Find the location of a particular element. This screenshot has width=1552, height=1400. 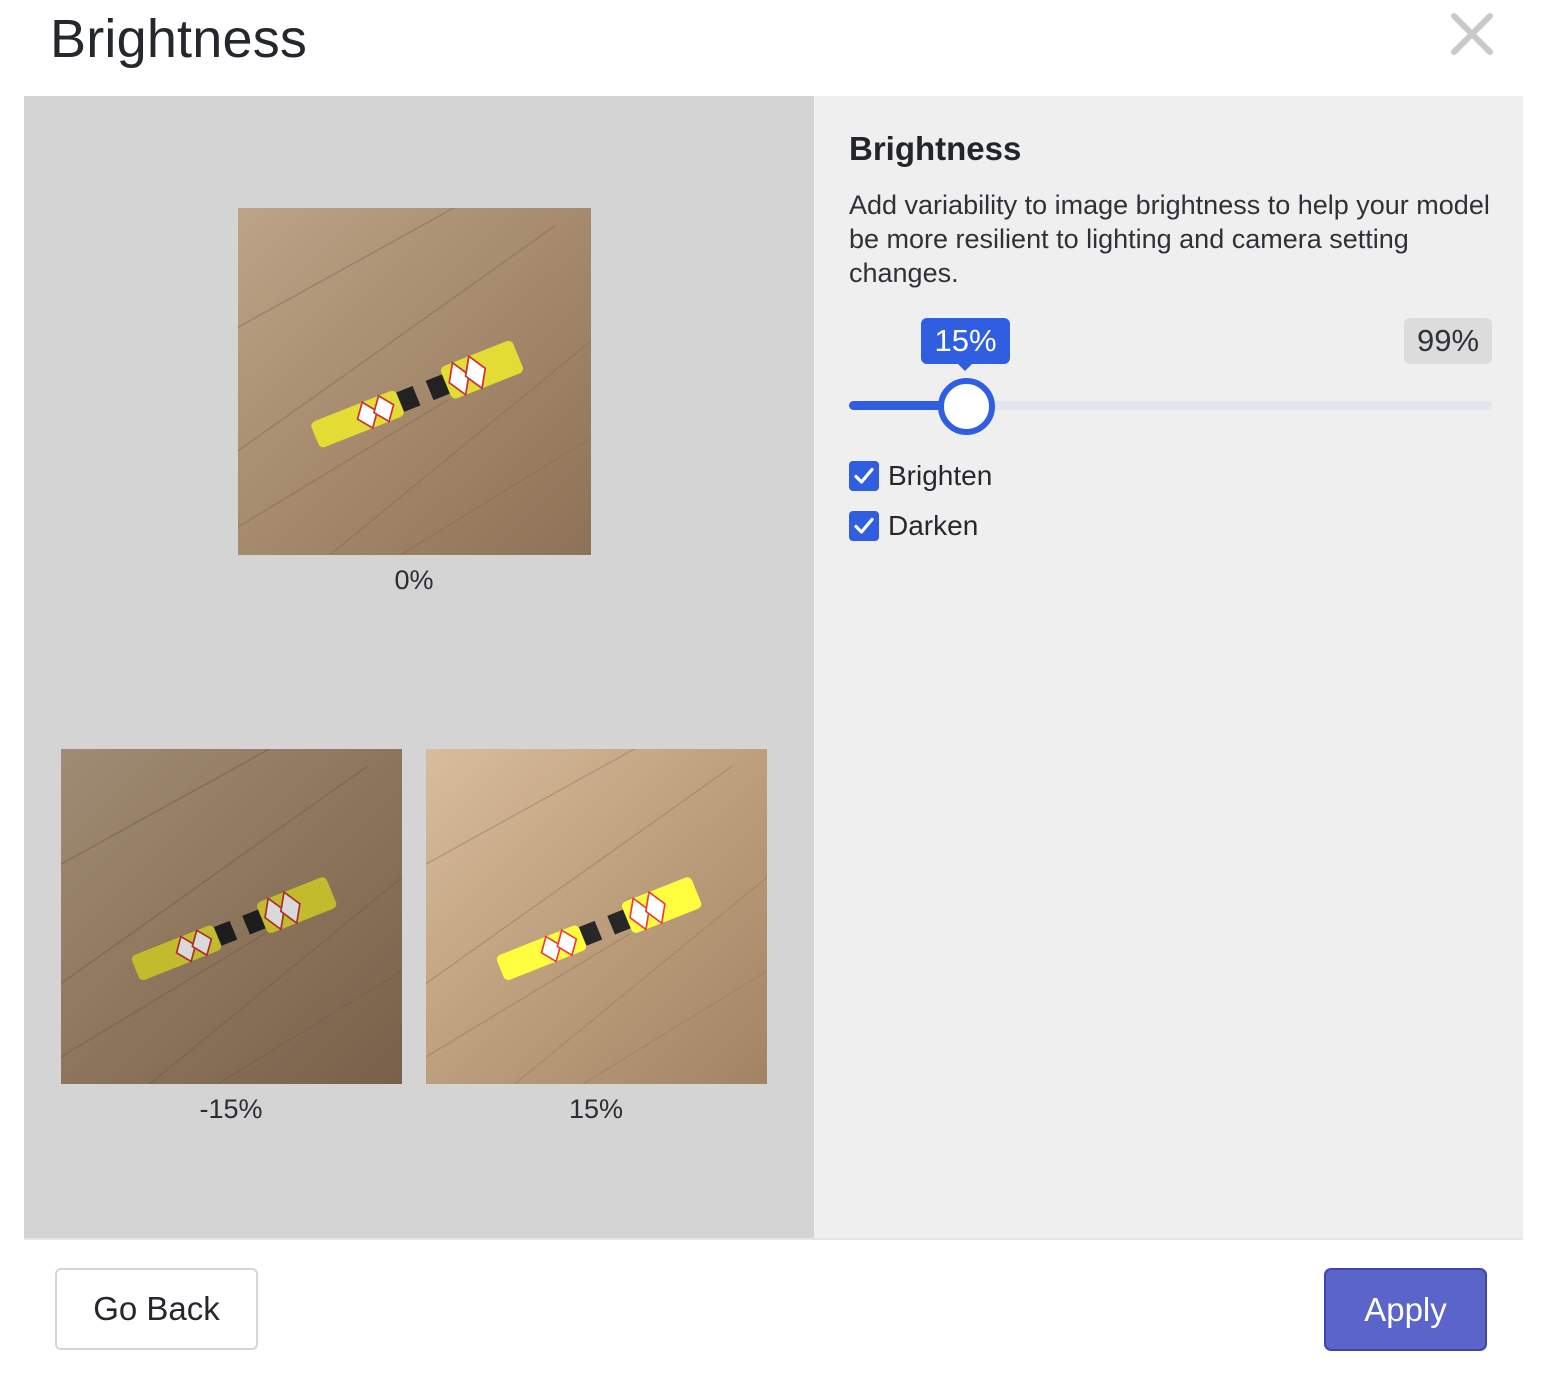

brighten-label: Brighten is located at coordinates (940, 475).